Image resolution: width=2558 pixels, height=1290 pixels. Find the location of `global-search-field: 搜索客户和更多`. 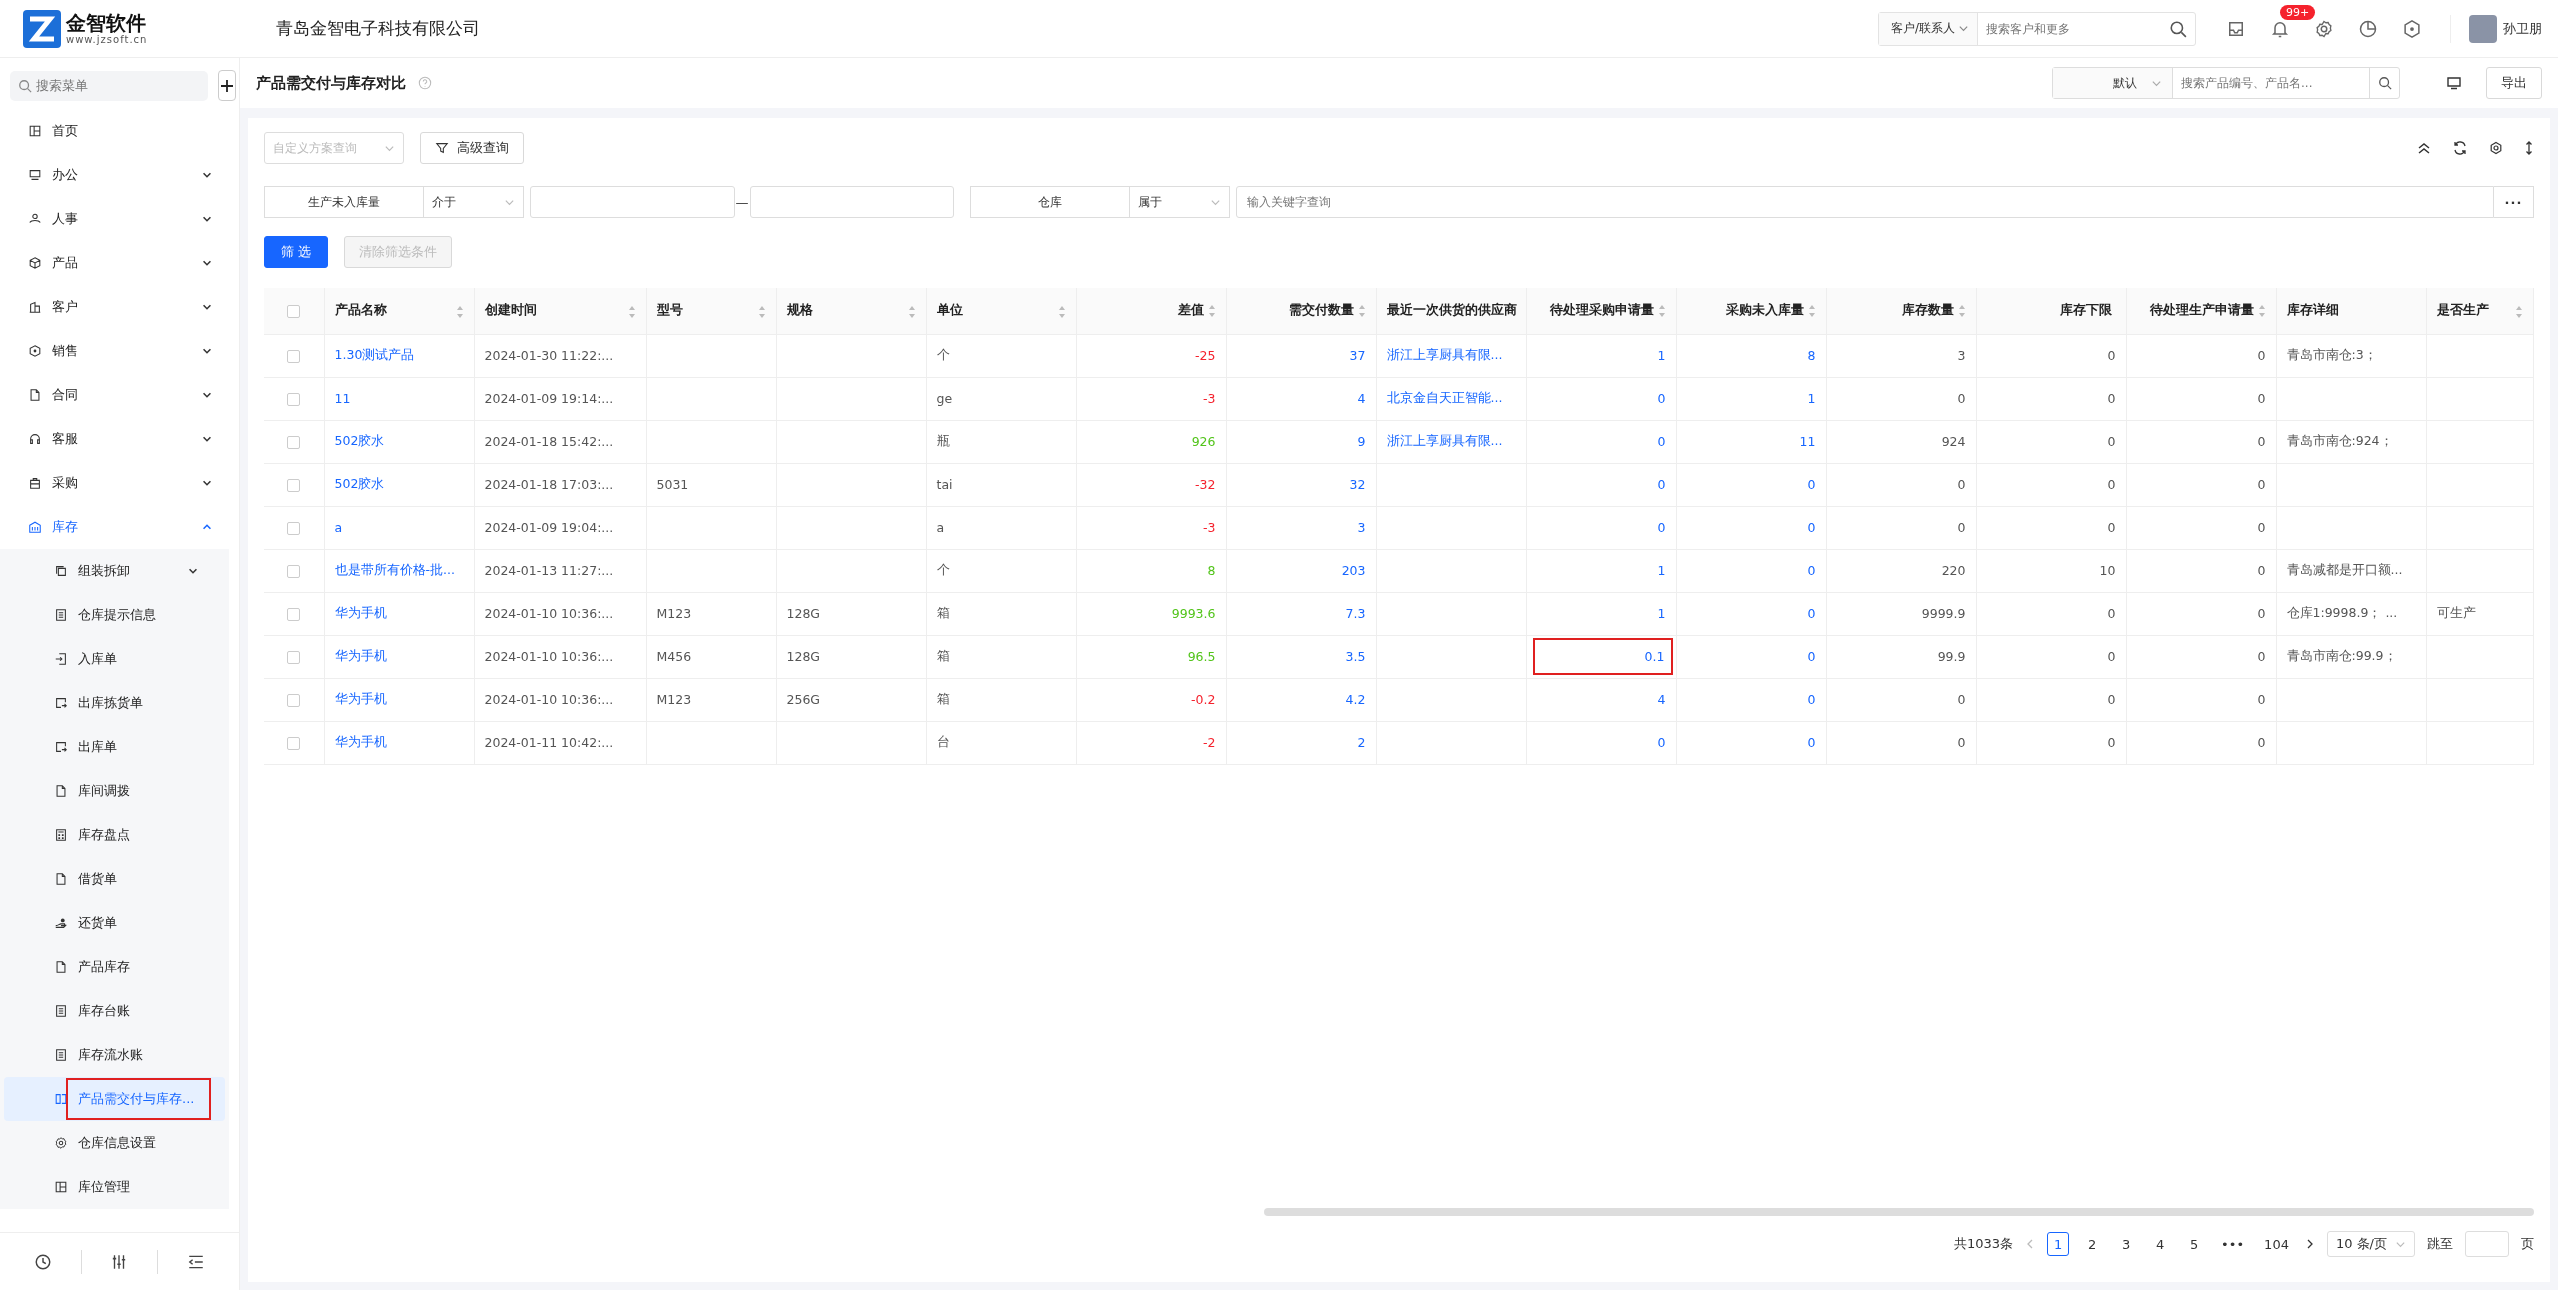

global-search-field: 搜索客户和更多 is located at coordinates (2073, 28).